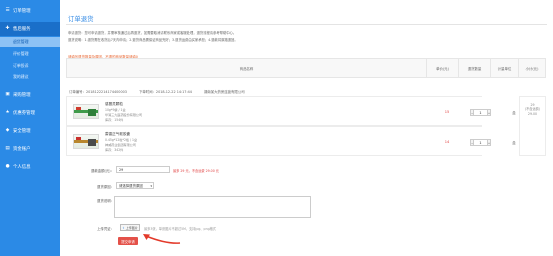  Describe the element at coordinates (22, 29) in the screenshot. I see `sidebar-item-label: 售后服务` at that location.